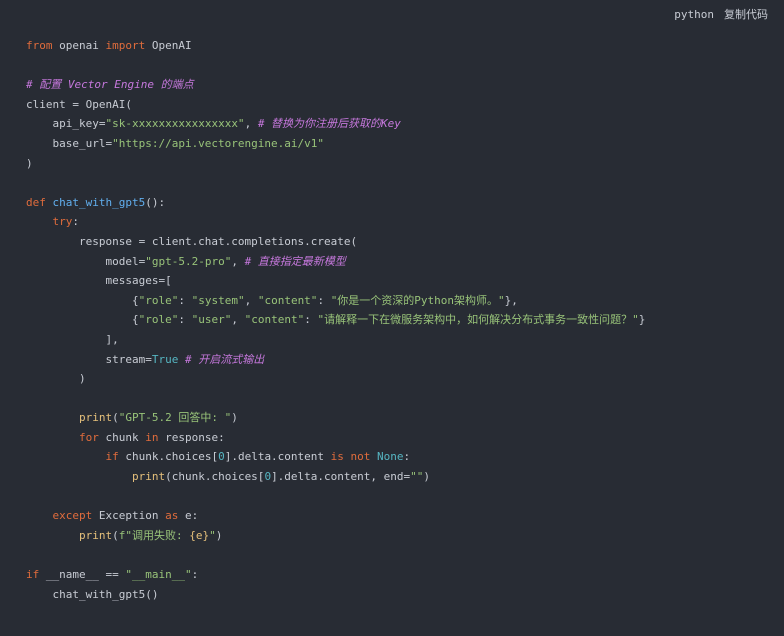 This screenshot has height=636, width=784. I want to click on code-token: OpenAI, so click(168, 45).